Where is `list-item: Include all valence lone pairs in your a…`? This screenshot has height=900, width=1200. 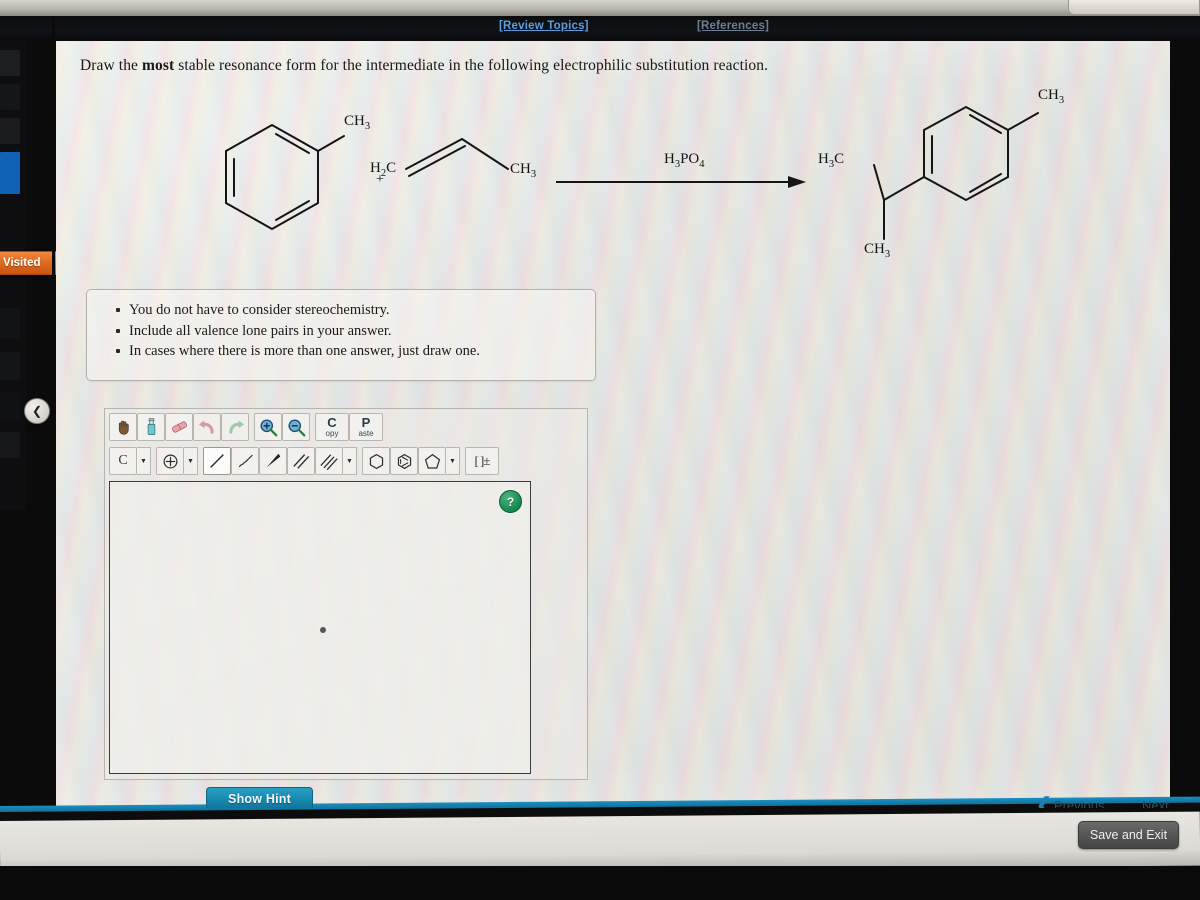
list-item: Include all valence lone pairs in your a… is located at coordinates (355, 331).